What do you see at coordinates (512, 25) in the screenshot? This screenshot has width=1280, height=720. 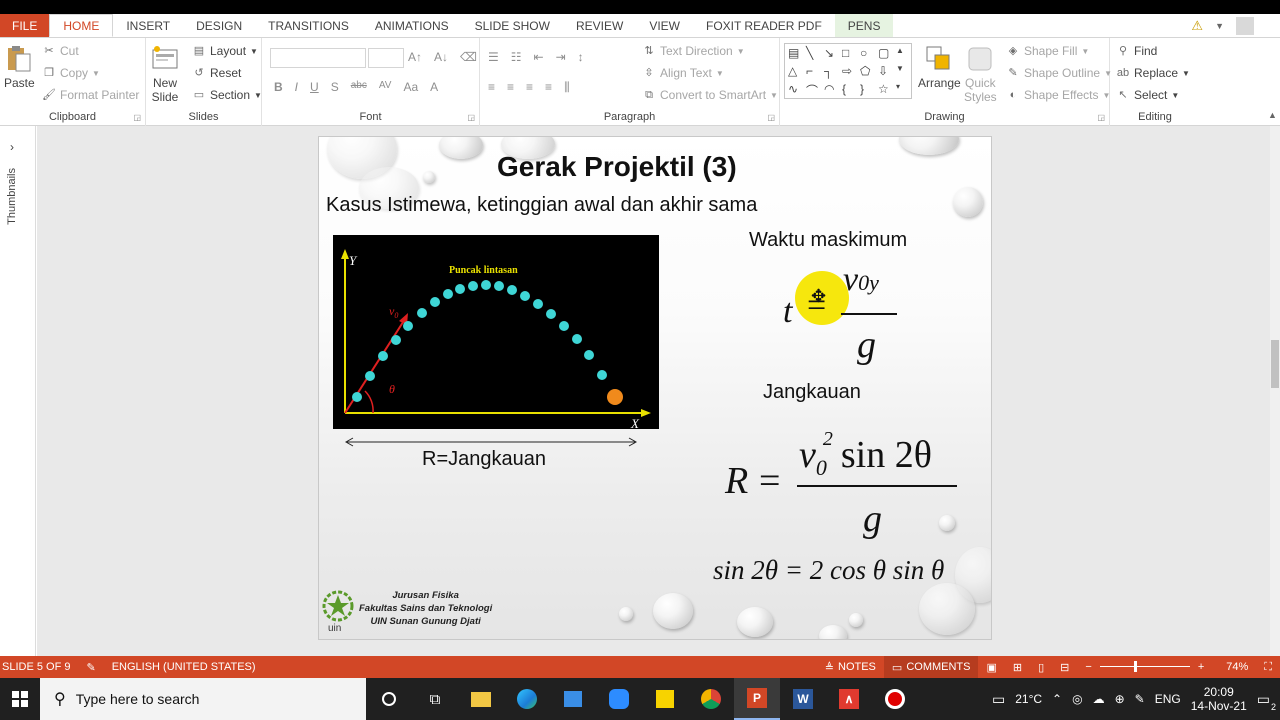 I see `tab-slide-show: SLIDE SHOW` at bounding box center [512, 25].